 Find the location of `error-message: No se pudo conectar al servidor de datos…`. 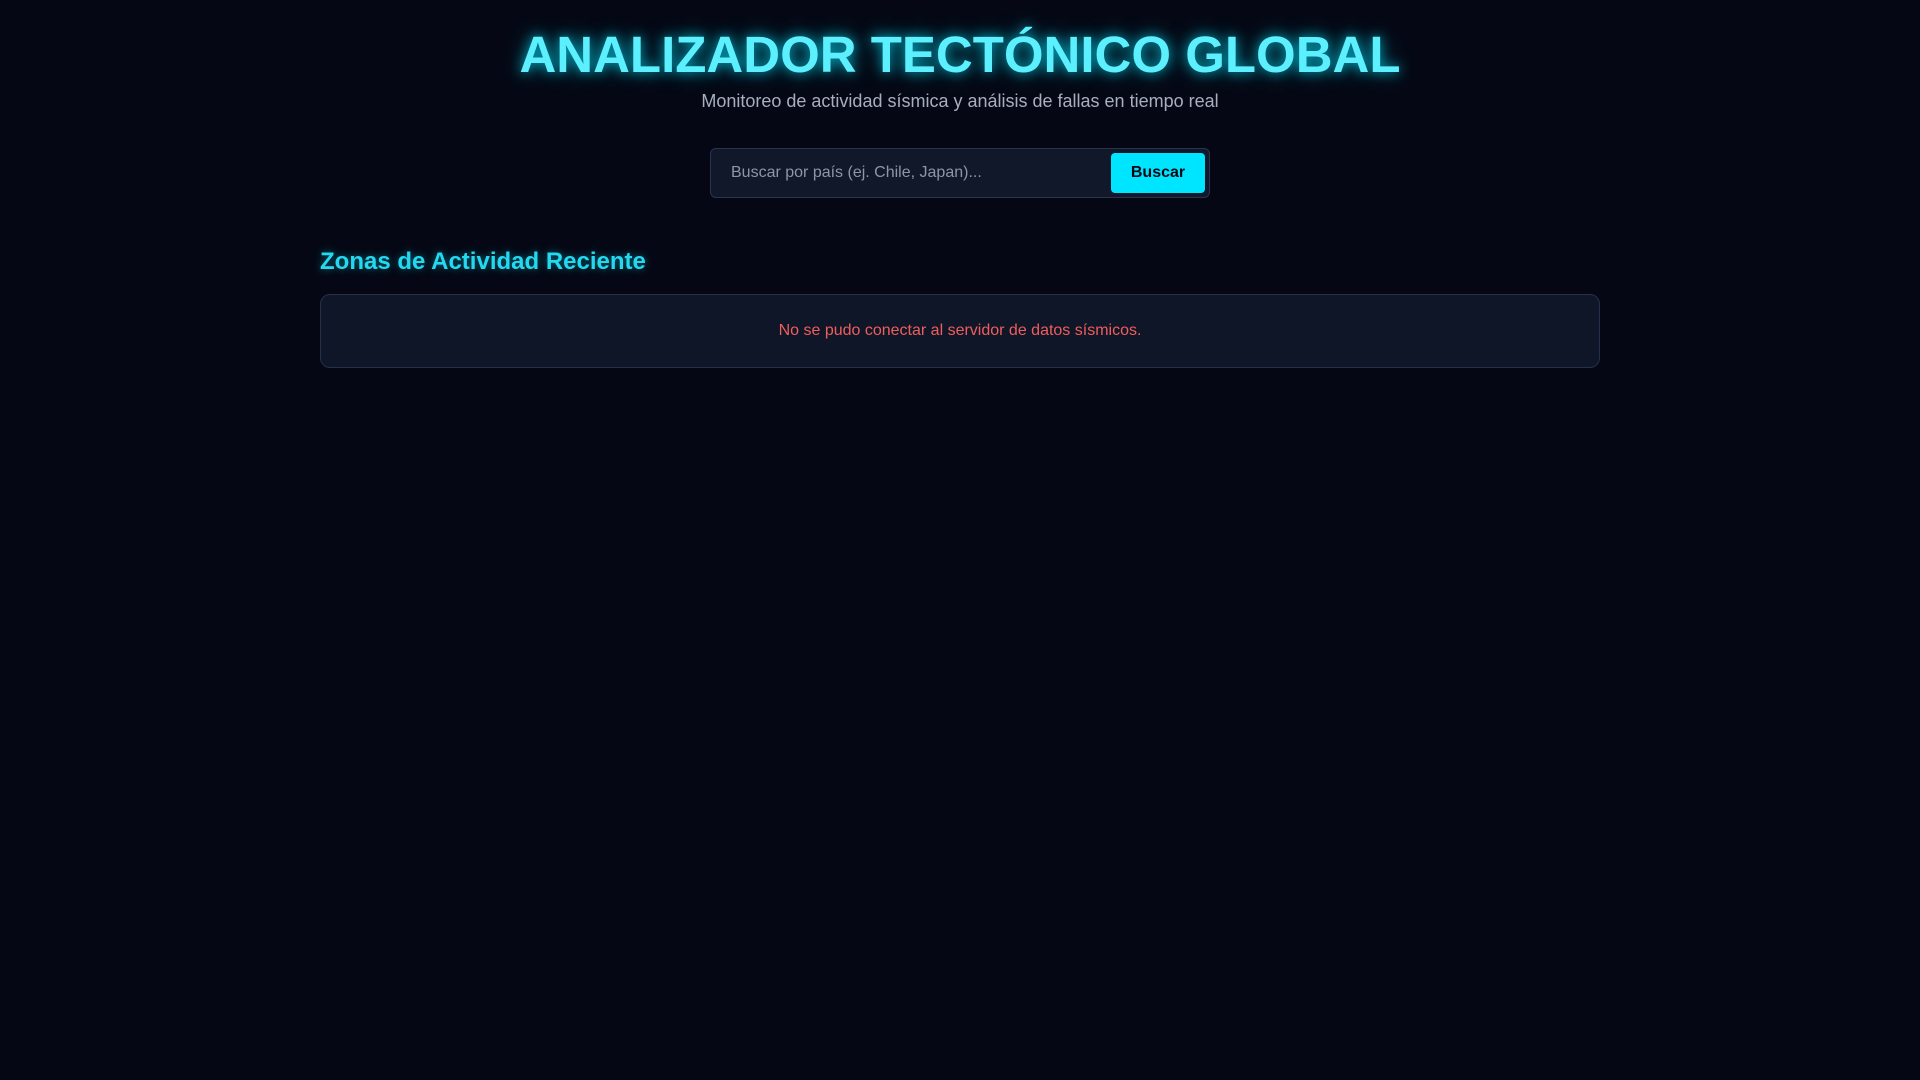

error-message: No se pudo conectar al servidor de datos… is located at coordinates (960, 330).